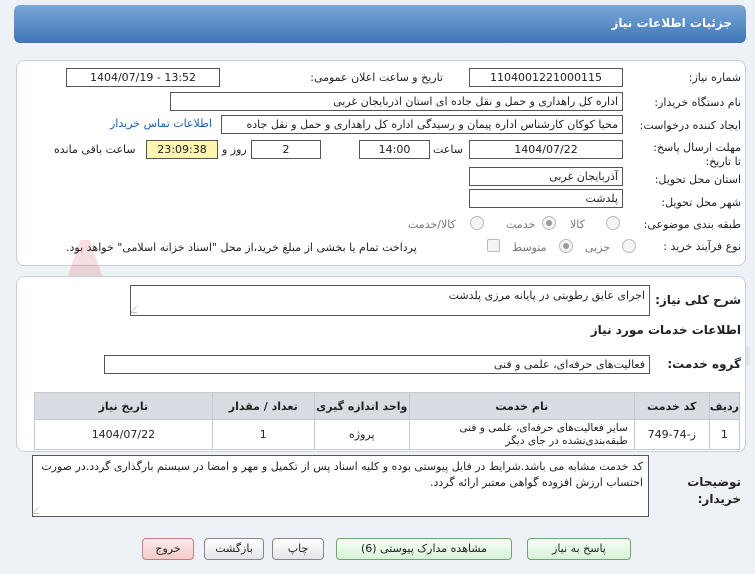 The height and width of the screenshot is (574, 755). Describe the element at coordinates (521, 224) in the screenshot. I see `category-option-service: خدمت` at that location.